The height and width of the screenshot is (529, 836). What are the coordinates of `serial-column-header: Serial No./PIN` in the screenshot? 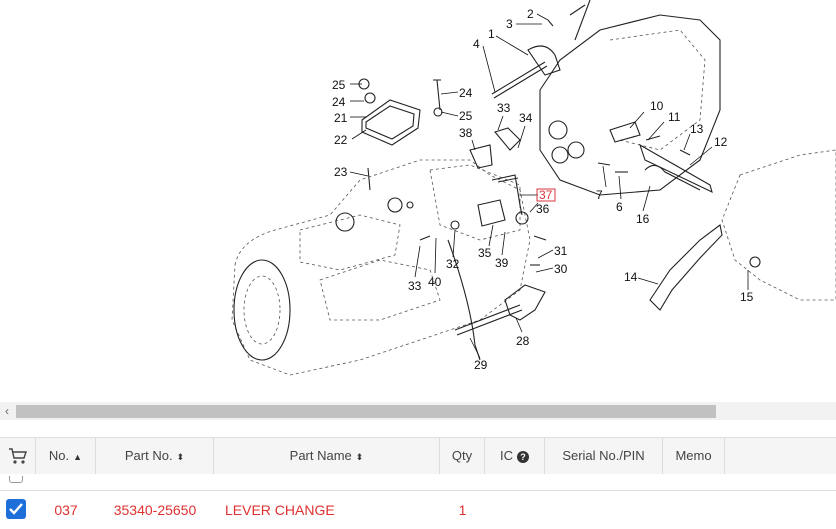 It's located at (604, 456).